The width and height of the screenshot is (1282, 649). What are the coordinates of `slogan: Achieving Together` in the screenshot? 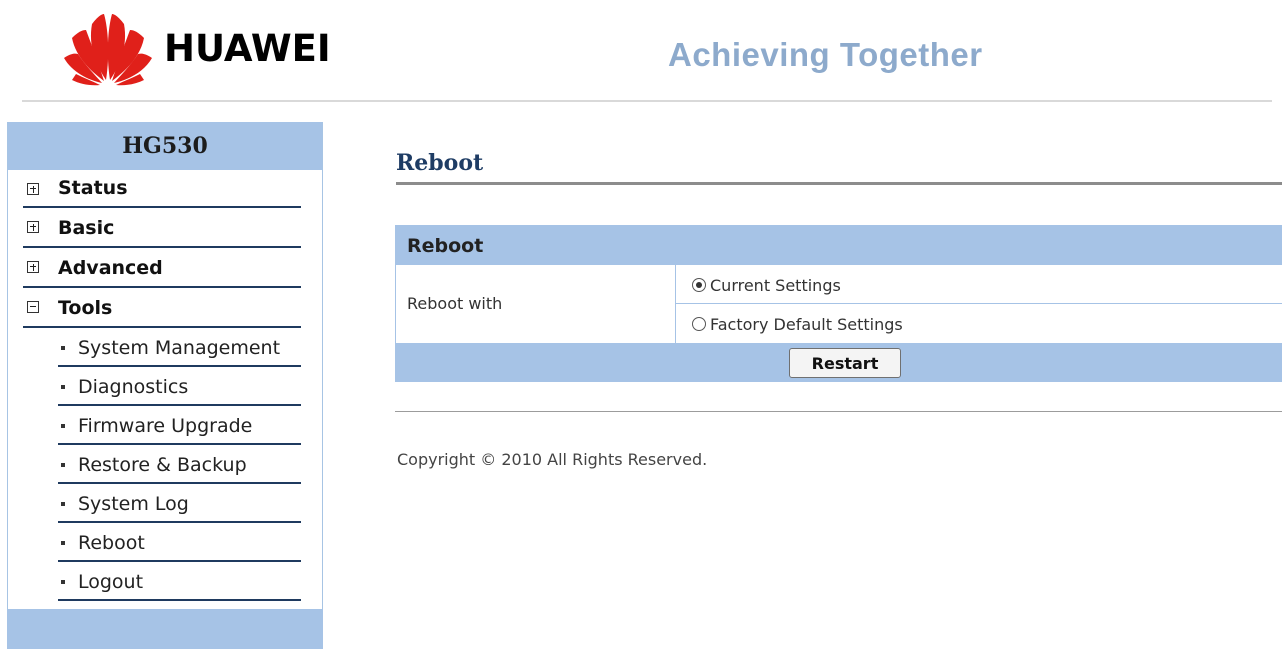 It's located at (825, 54).